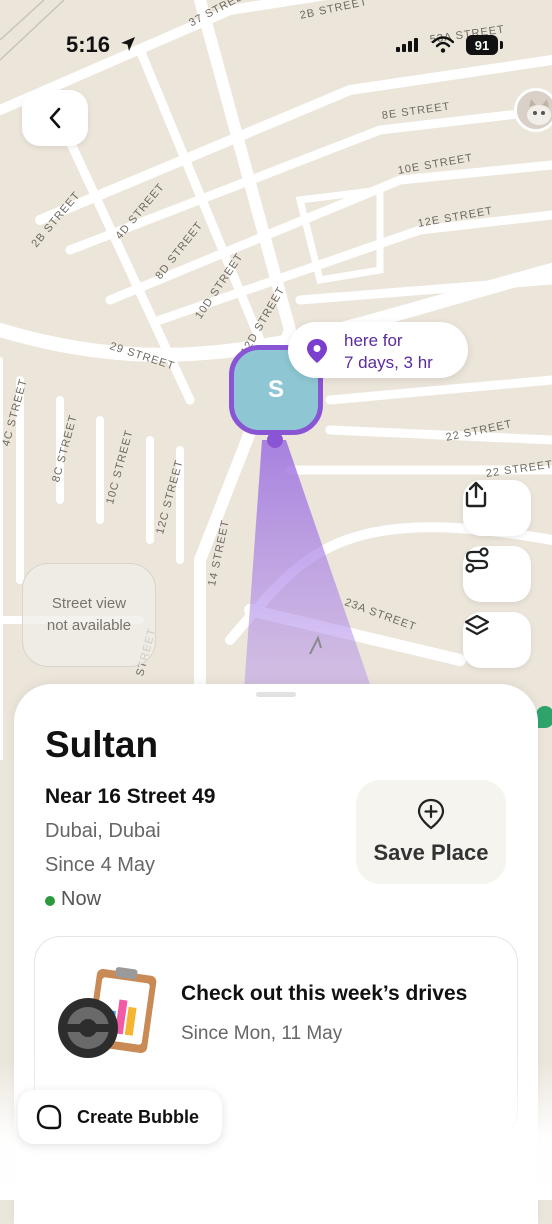  What do you see at coordinates (373, 340) in the screenshot?
I see `duration-label: here for` at bounding box center [373, 340].